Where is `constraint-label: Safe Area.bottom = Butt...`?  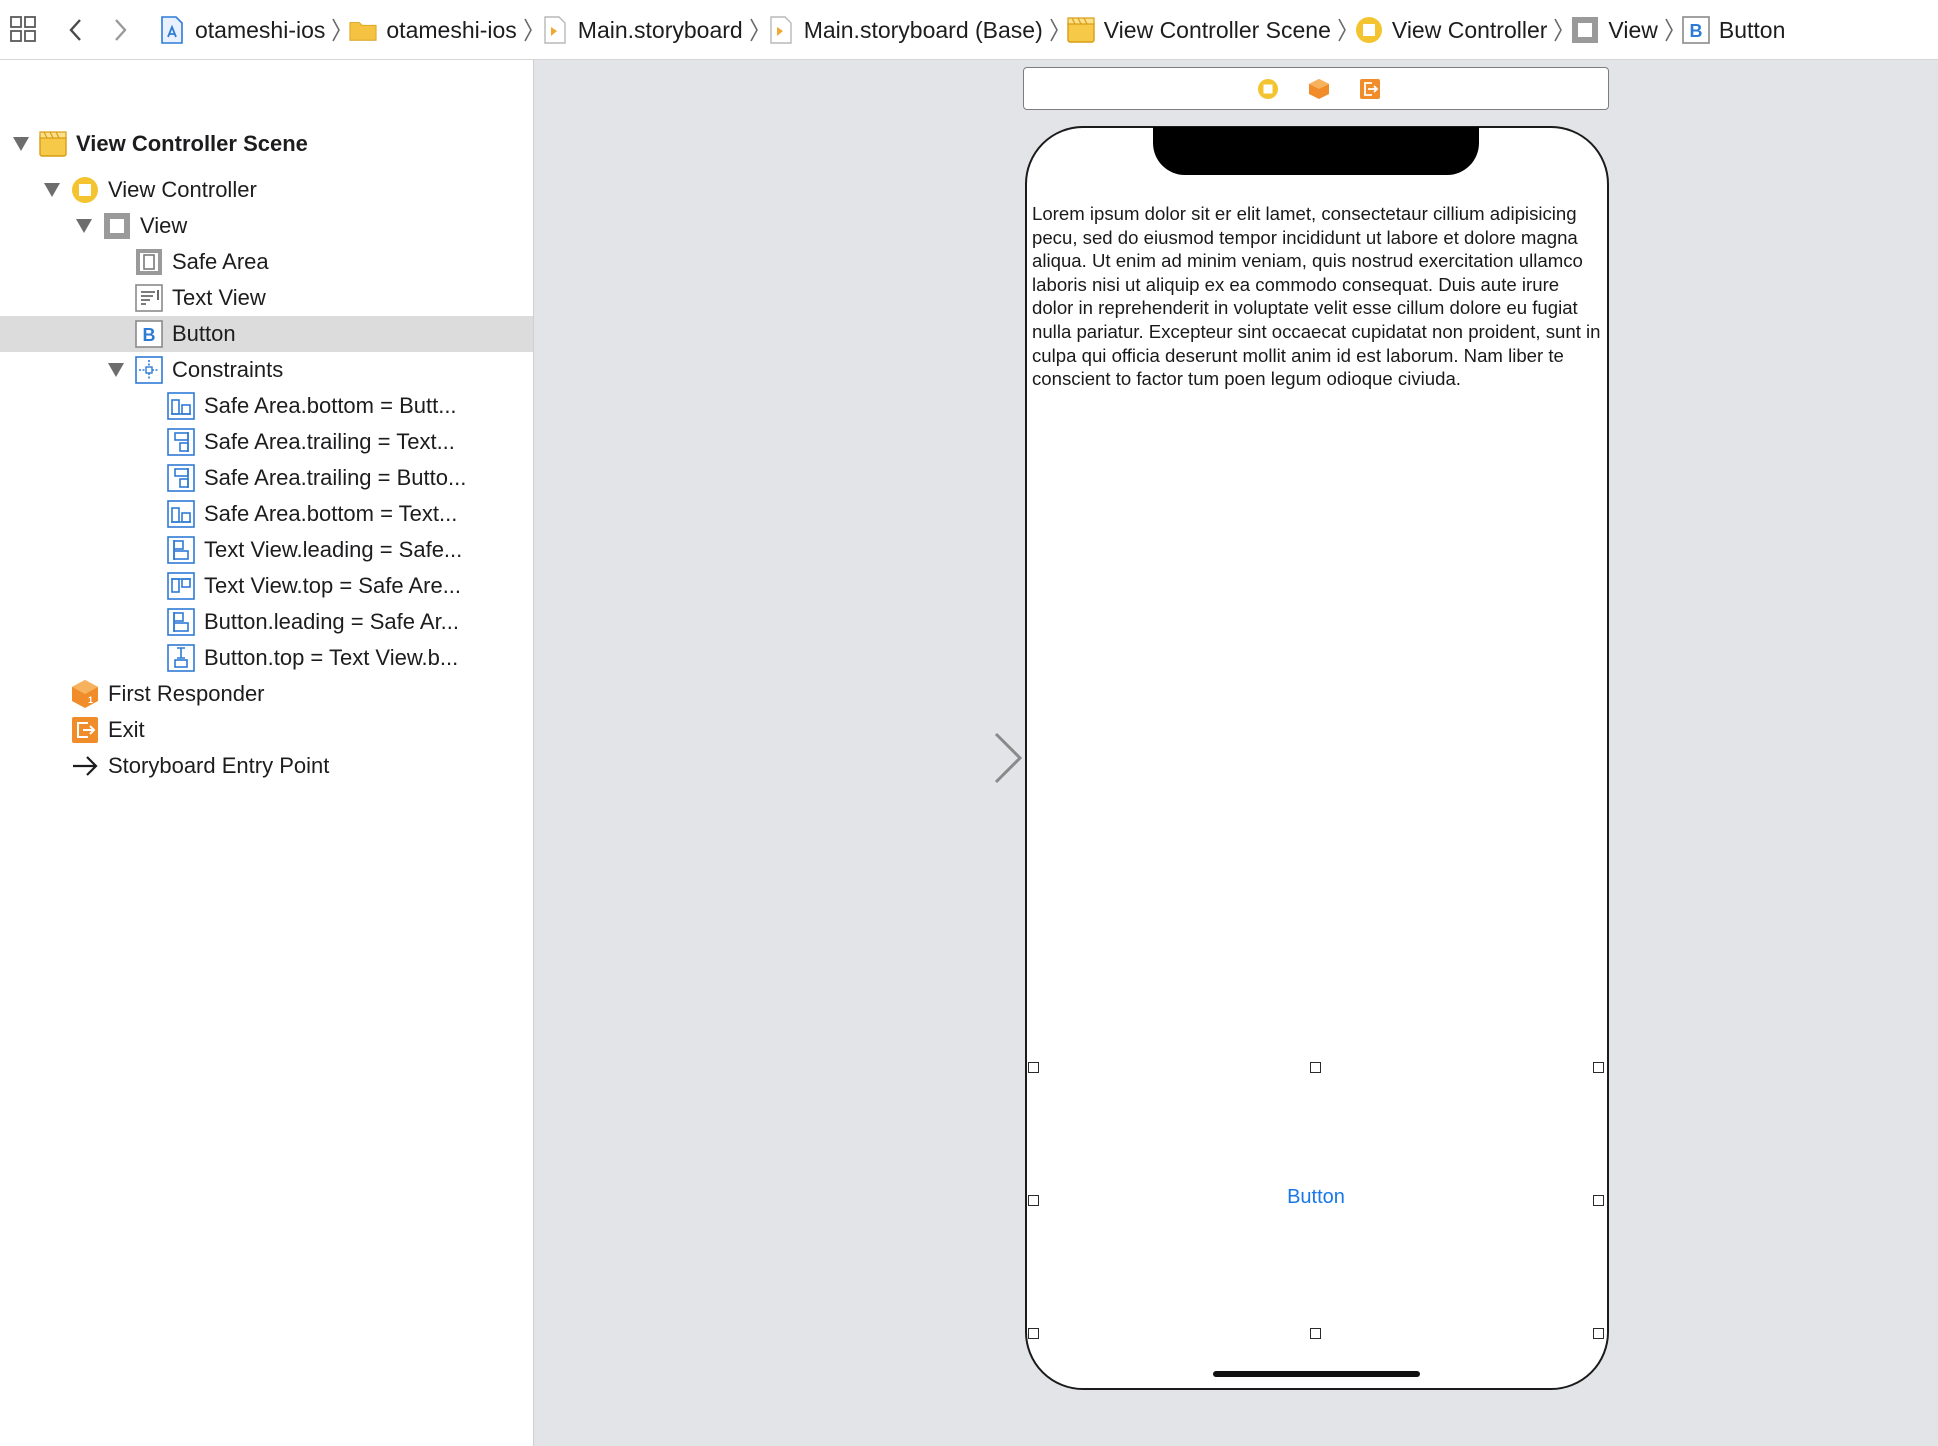
constraint-label: Safe Area.bottom = Butt... is located at coordinates (330, 405).